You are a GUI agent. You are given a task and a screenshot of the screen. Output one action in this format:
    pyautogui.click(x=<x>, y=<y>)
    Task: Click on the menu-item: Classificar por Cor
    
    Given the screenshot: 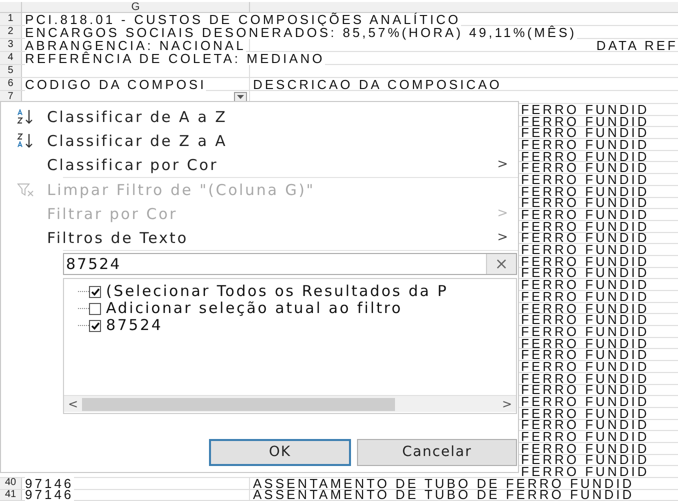 What is the action you would take?
    pyautogui.click(x=132, y=165)
    